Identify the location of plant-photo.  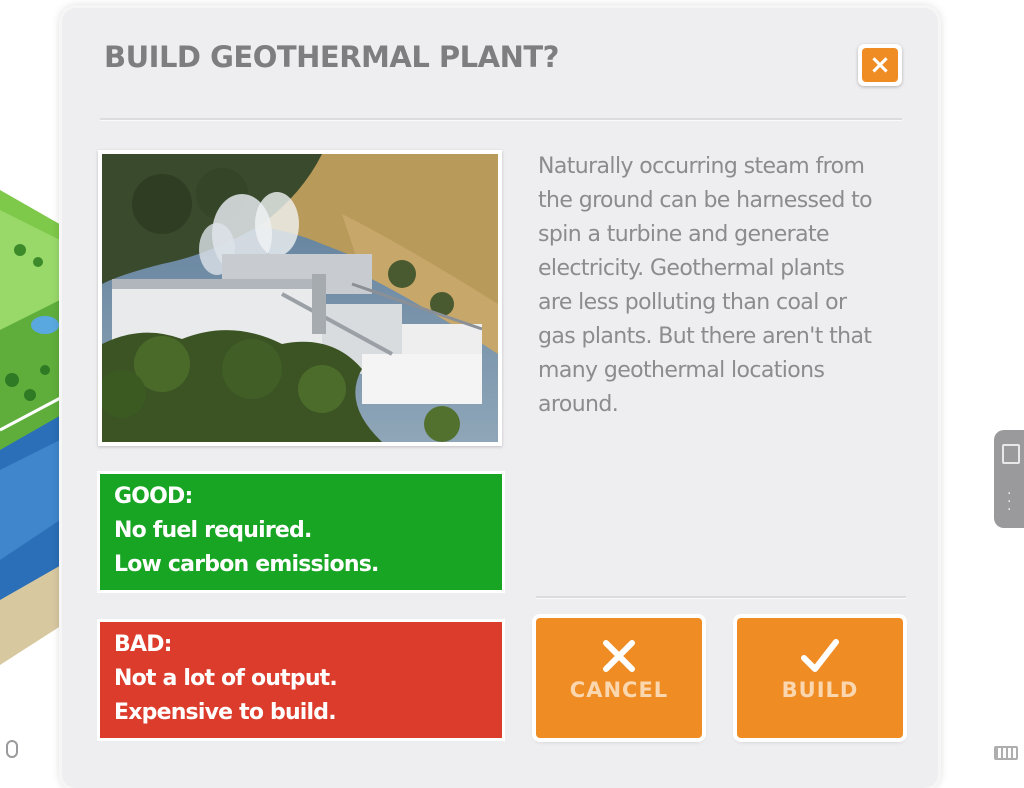
(300, 298).